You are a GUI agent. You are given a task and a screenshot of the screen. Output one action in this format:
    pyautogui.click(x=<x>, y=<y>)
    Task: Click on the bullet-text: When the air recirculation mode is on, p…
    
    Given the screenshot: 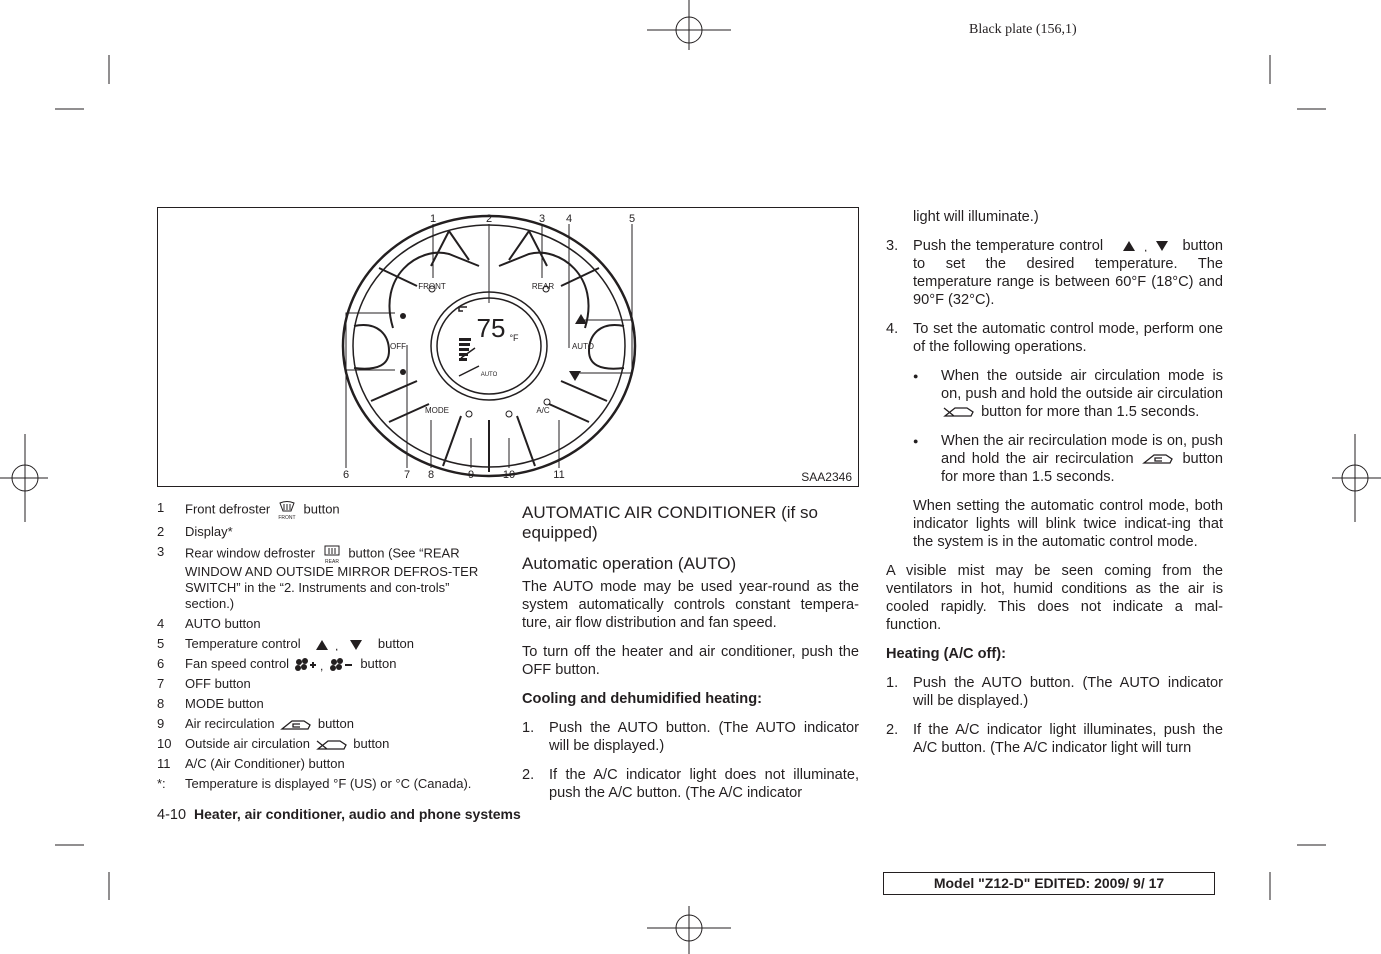 What is the action you would take?
    pyautogui.click(x=1082, y=459)
    